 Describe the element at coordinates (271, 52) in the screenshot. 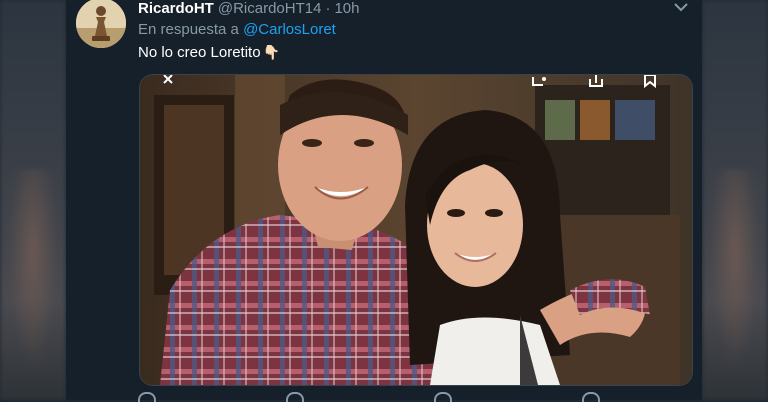

I see `pointing-down-emoji: 👇🏻` at that location.